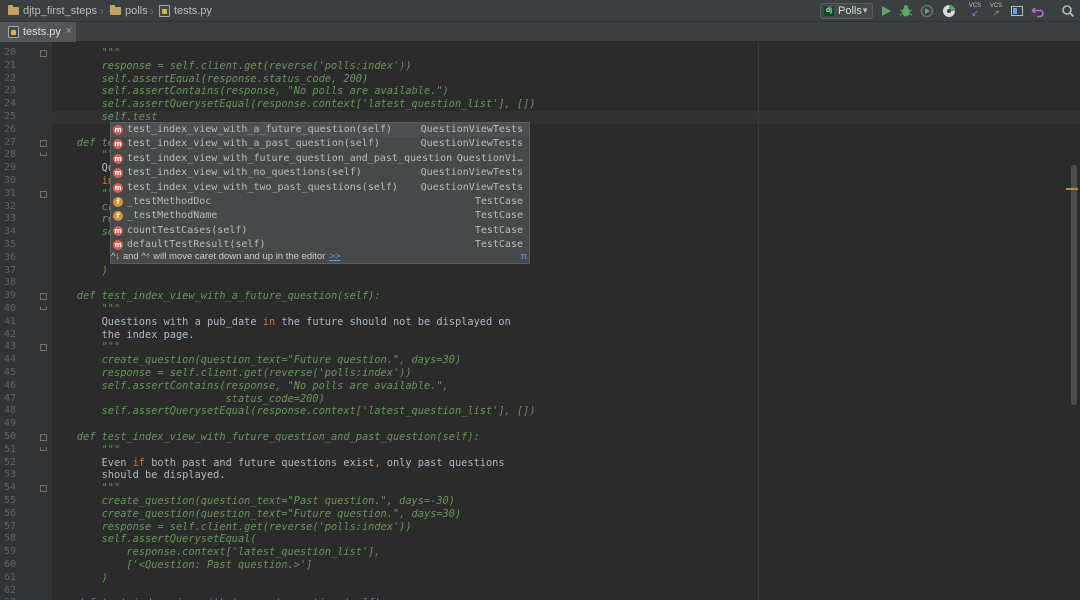 Image resolution: width=1080 pixels, height=600 pixels. Describe the element at coordinates (949, 11) in the screenshot. I see `profile-icon` at that location.